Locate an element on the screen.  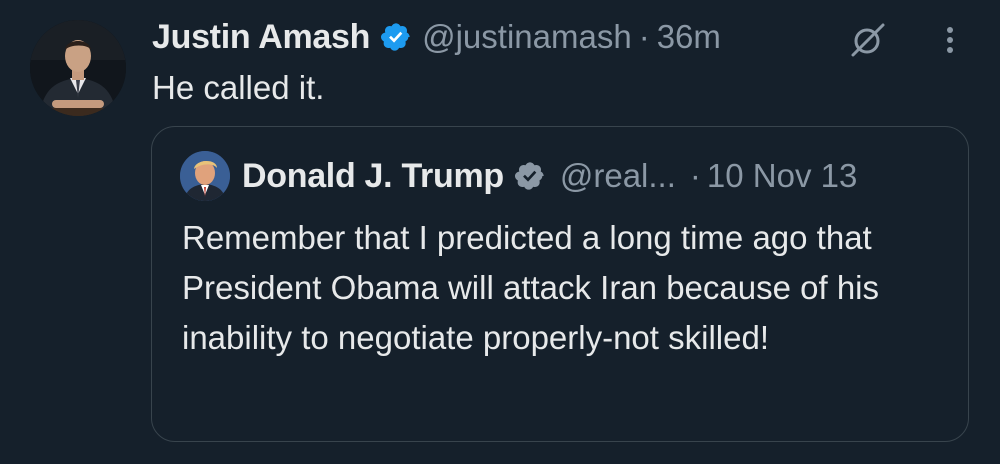
author-avatar is located at coordinates (78, 68).